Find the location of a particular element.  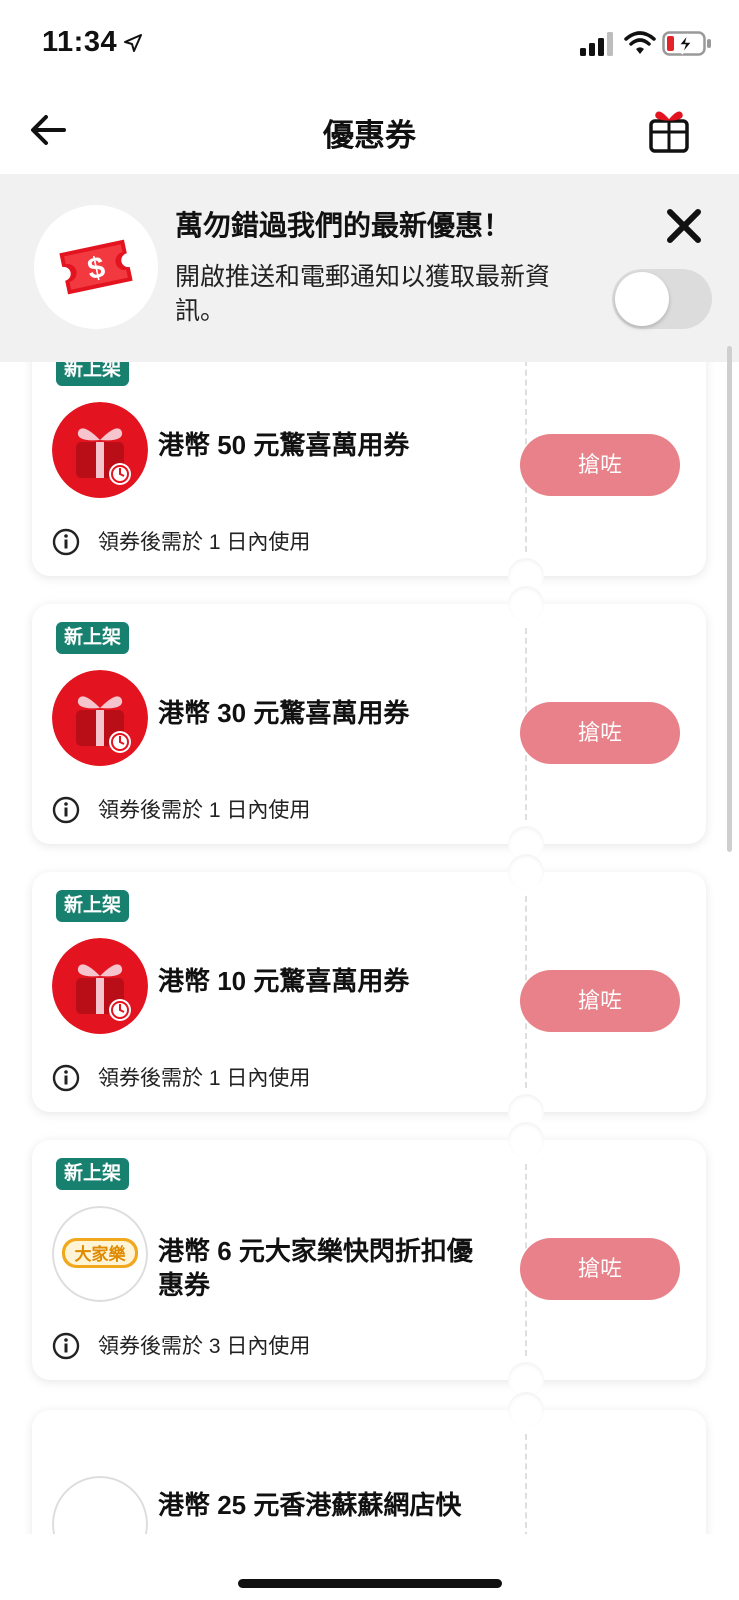

banner-description: 開啟推送和電郵通知以獲取最新資訊。 is located at coordinates (363, 294).